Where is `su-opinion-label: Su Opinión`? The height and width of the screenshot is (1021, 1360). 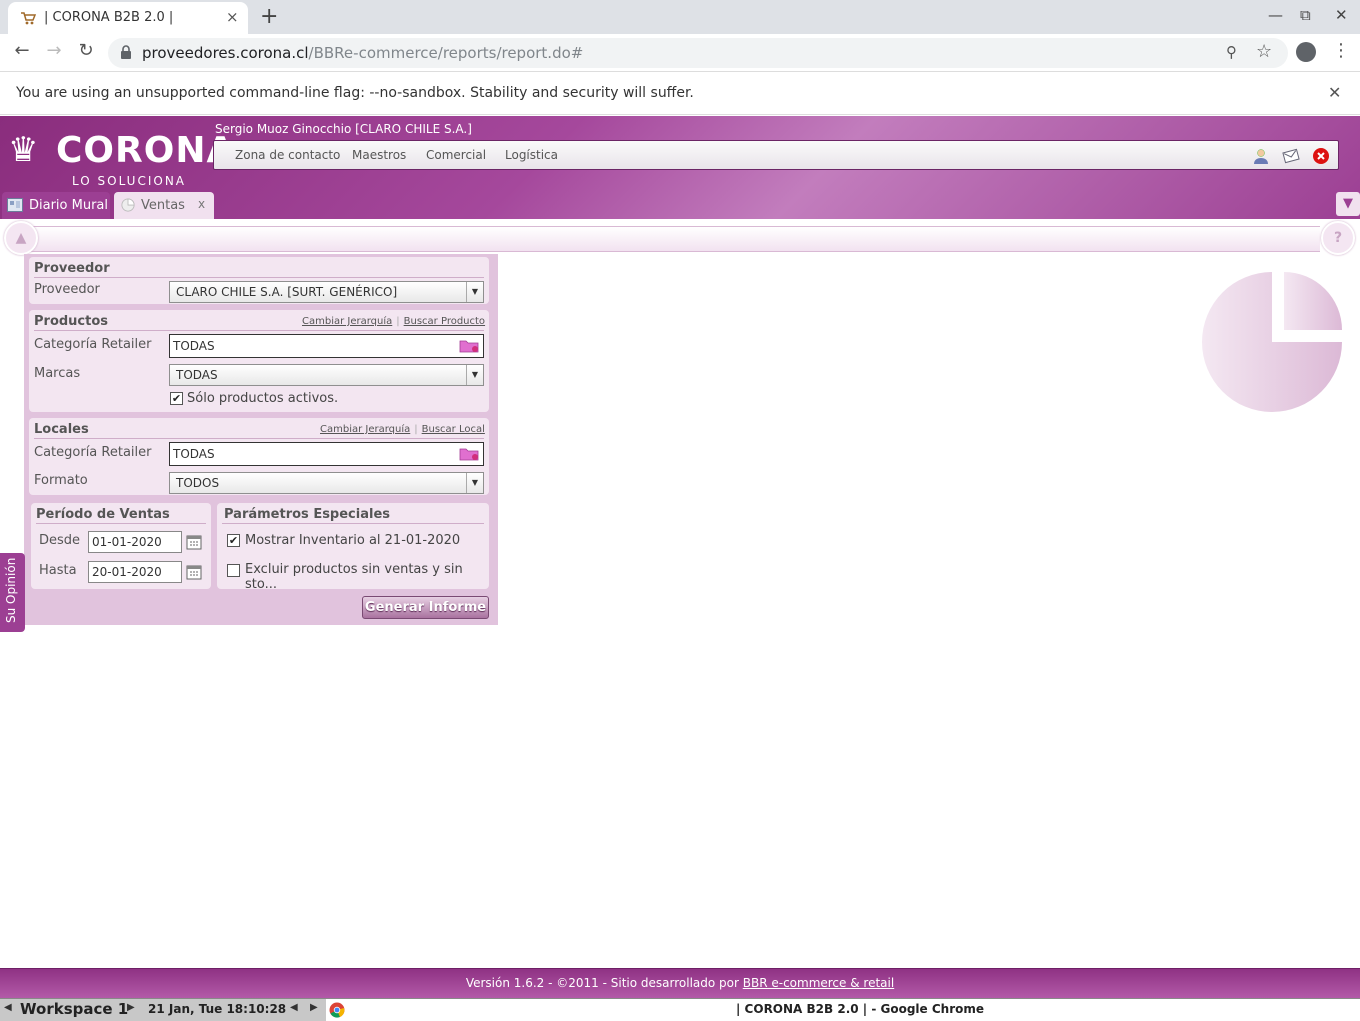 su-opinion-label: Su Opinión is located at coordinates (11, 590).